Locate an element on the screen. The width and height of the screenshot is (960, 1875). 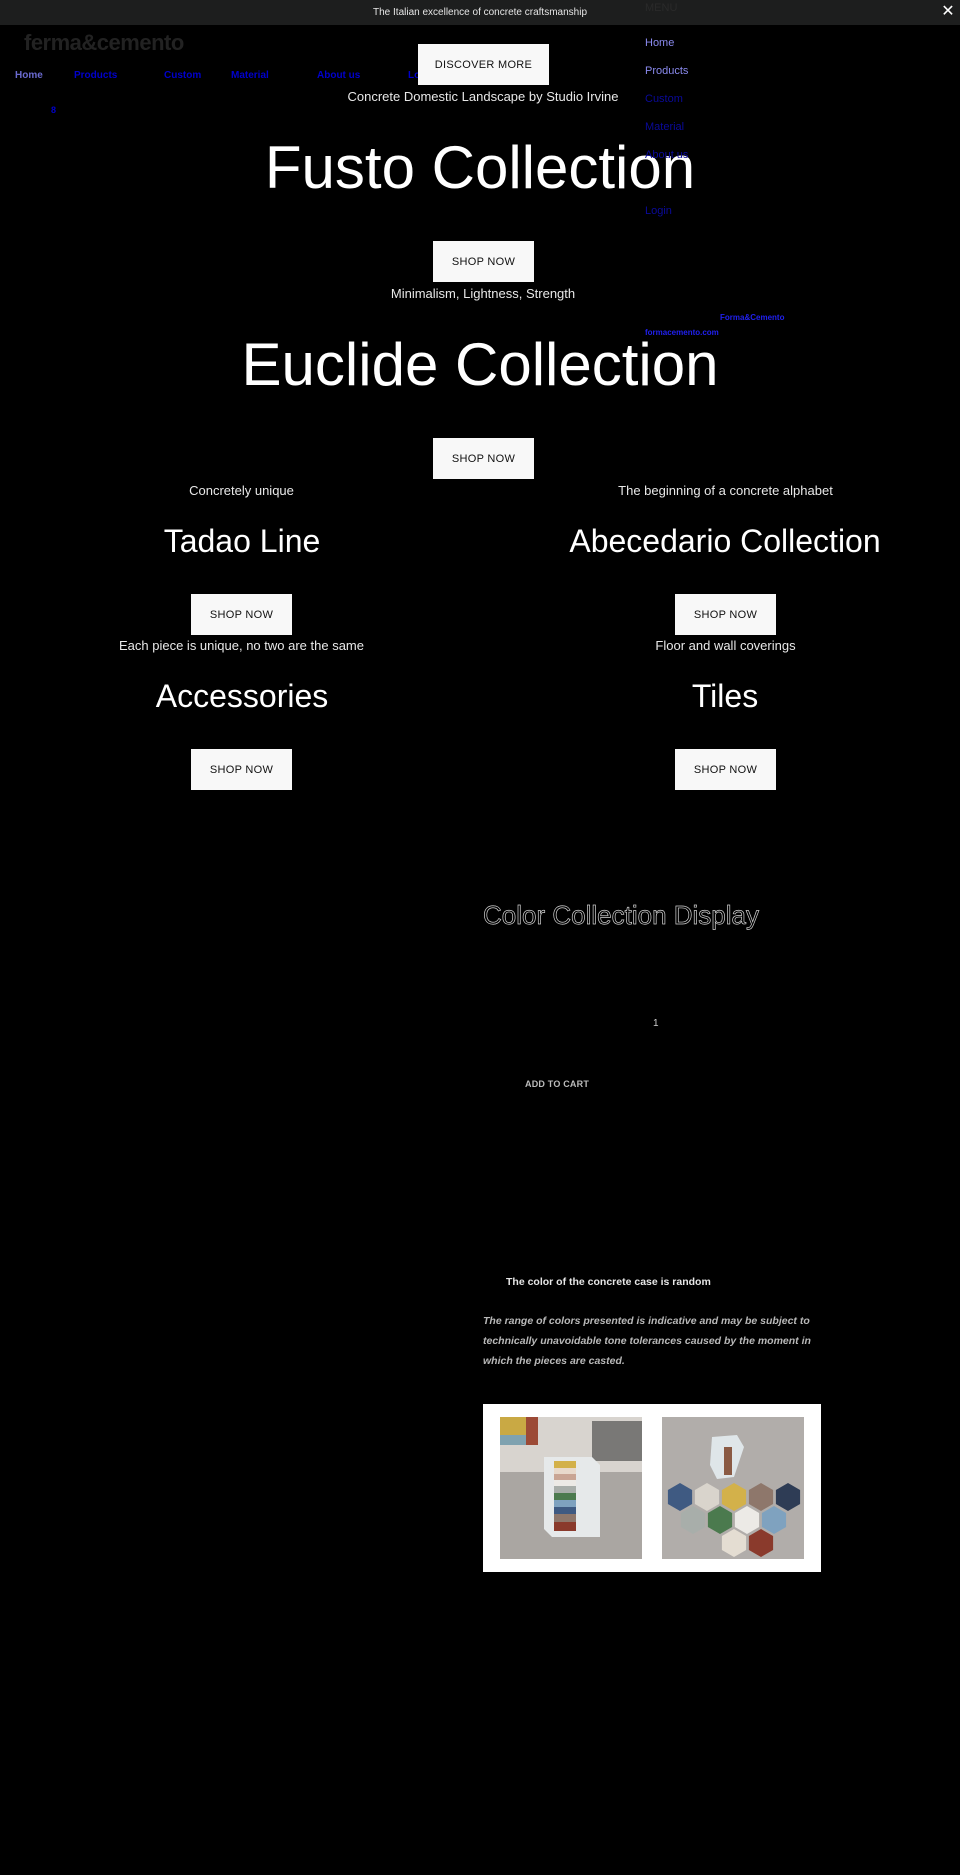
tiles-shop-now-button: SHOP NOW is located at coordinates (725, 769).